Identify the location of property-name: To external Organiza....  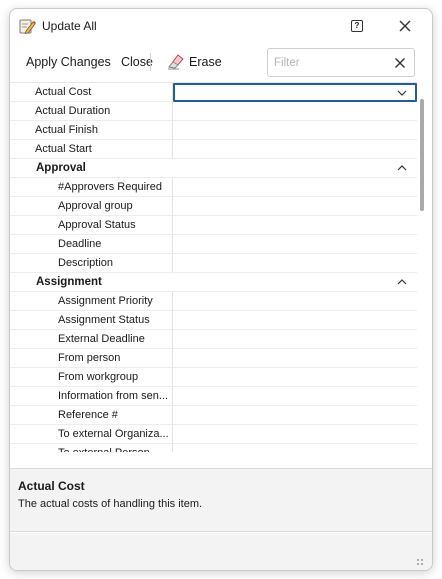
(91, 434).